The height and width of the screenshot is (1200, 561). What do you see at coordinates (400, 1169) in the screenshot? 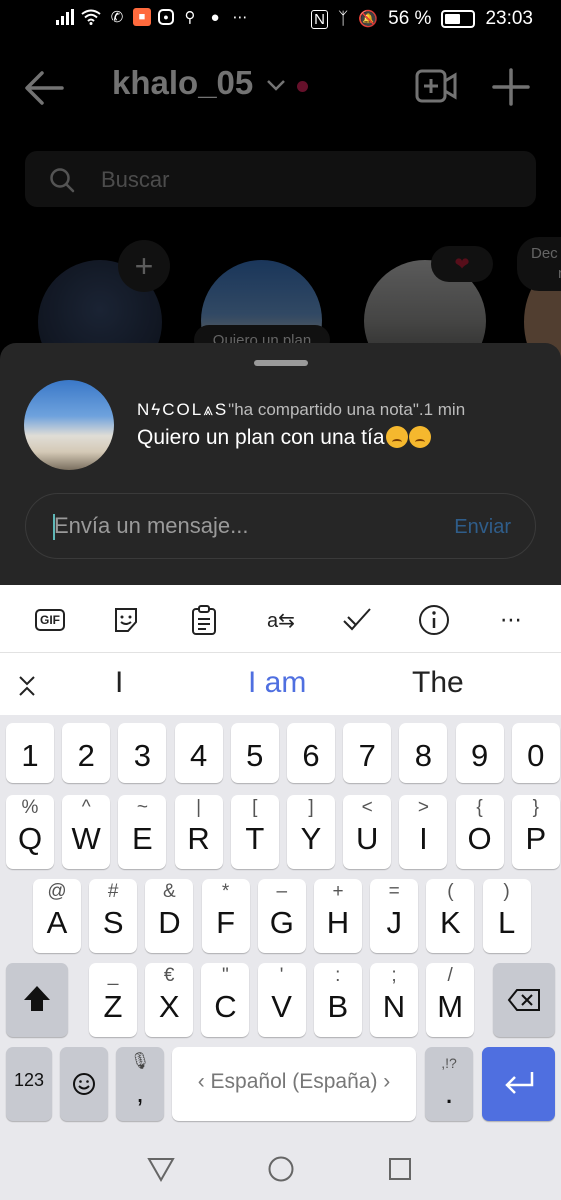
I see `recents-nav-icon` at bounding box center [400, 1169].